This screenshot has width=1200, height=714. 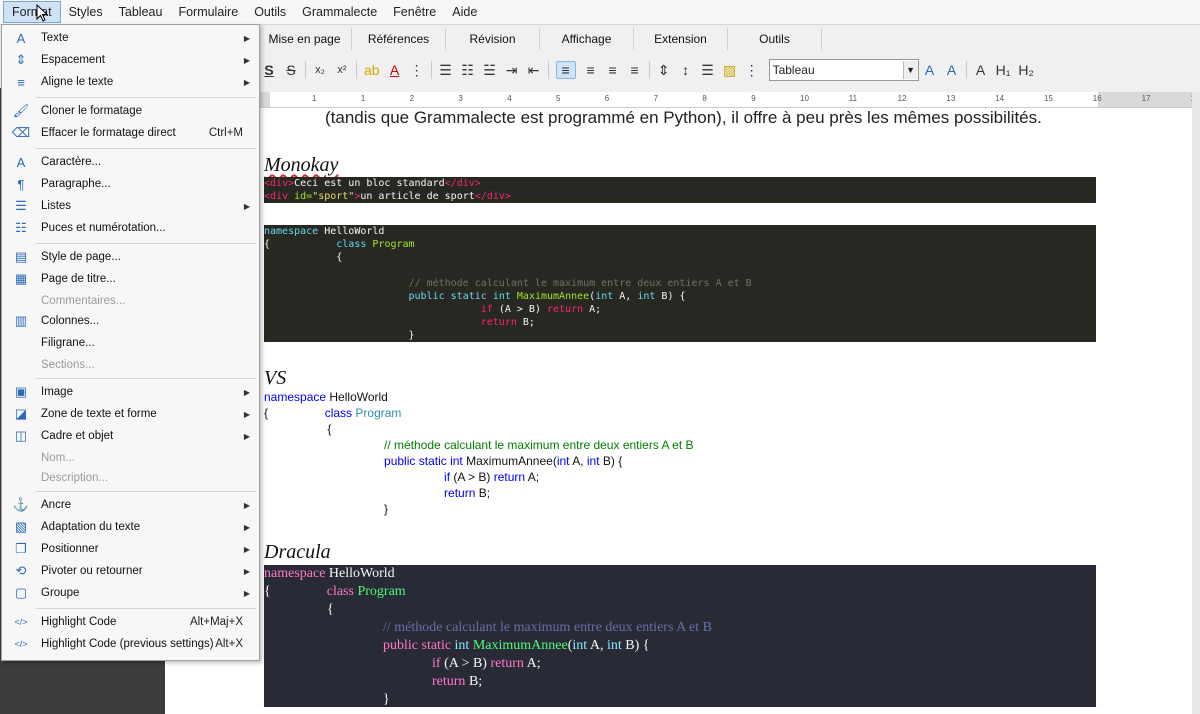 I want to click on menu-item-effacer-le-formatage-direct: ⌫ Effacer le formatage direct Ctrl+M, so click(x=130, y=133).